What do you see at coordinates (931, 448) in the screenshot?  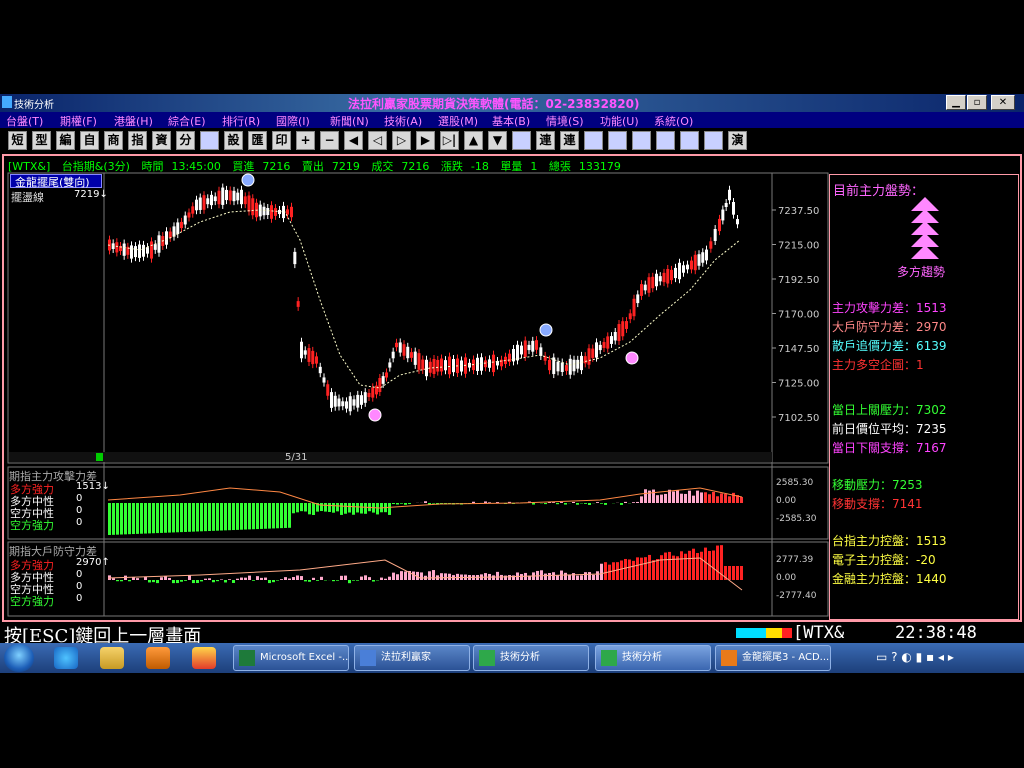 I see `stat-value: 7167` at bounding box center [931, 448].